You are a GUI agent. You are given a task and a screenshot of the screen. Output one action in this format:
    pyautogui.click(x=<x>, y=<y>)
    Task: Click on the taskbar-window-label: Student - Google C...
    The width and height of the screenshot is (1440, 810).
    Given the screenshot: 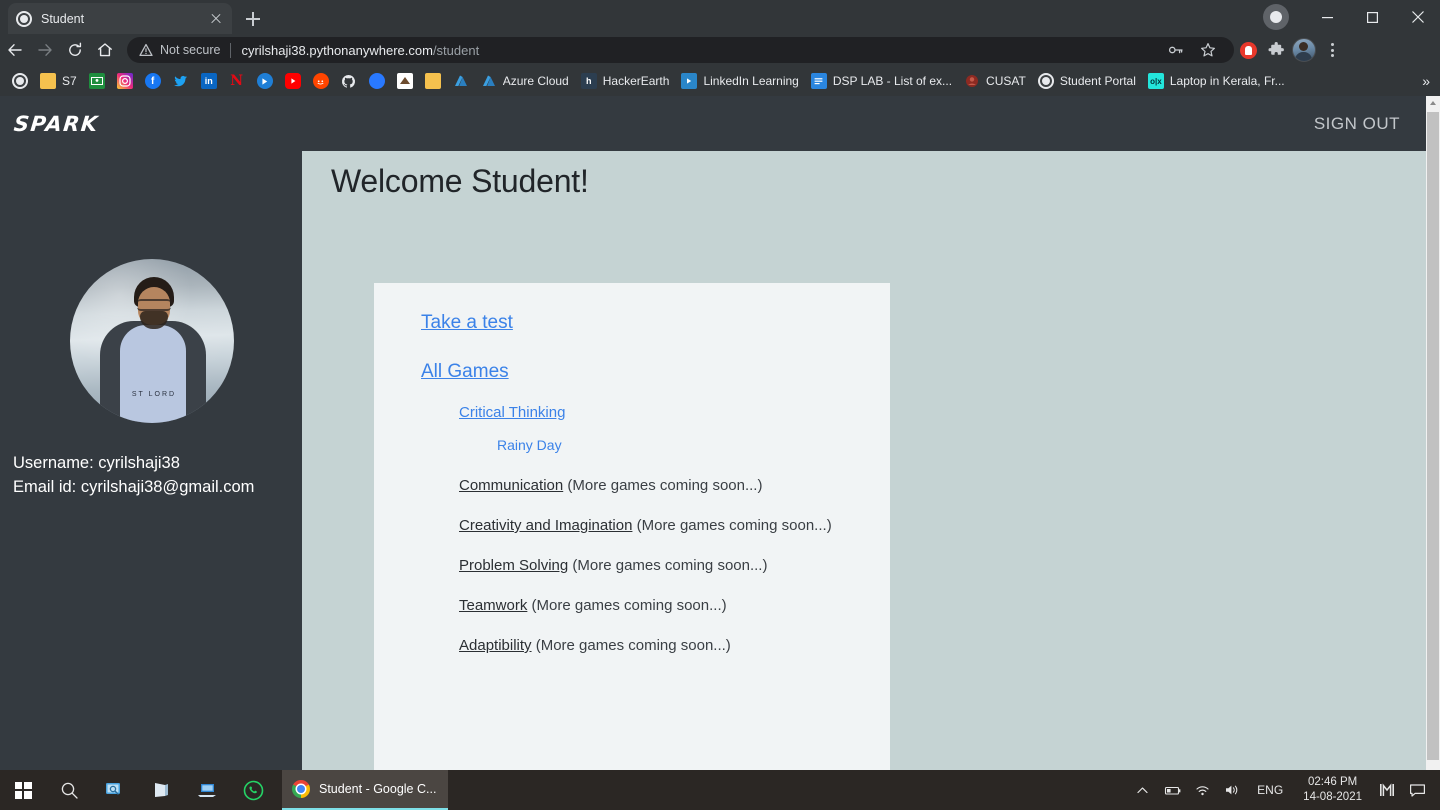 What is the action you would take?
    pyautogui.click(x=378, y=789)
    